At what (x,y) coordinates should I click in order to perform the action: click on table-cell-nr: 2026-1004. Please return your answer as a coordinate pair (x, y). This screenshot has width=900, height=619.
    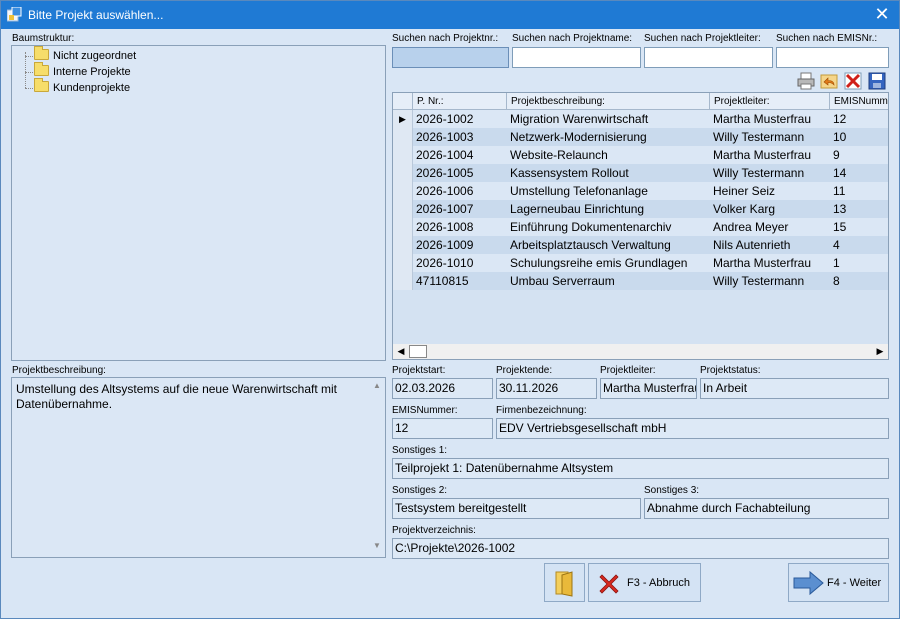
    Looking at the image, I should click on (460, 155).